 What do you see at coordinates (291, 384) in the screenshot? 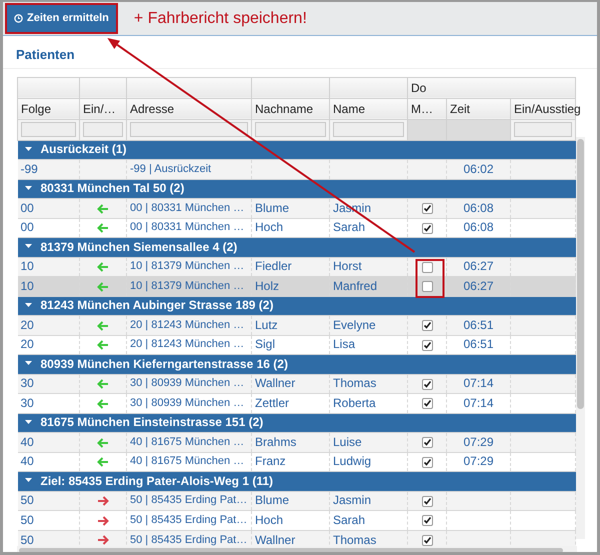
I see `surname-cell: Wallner` at bounding box center [291, 384].